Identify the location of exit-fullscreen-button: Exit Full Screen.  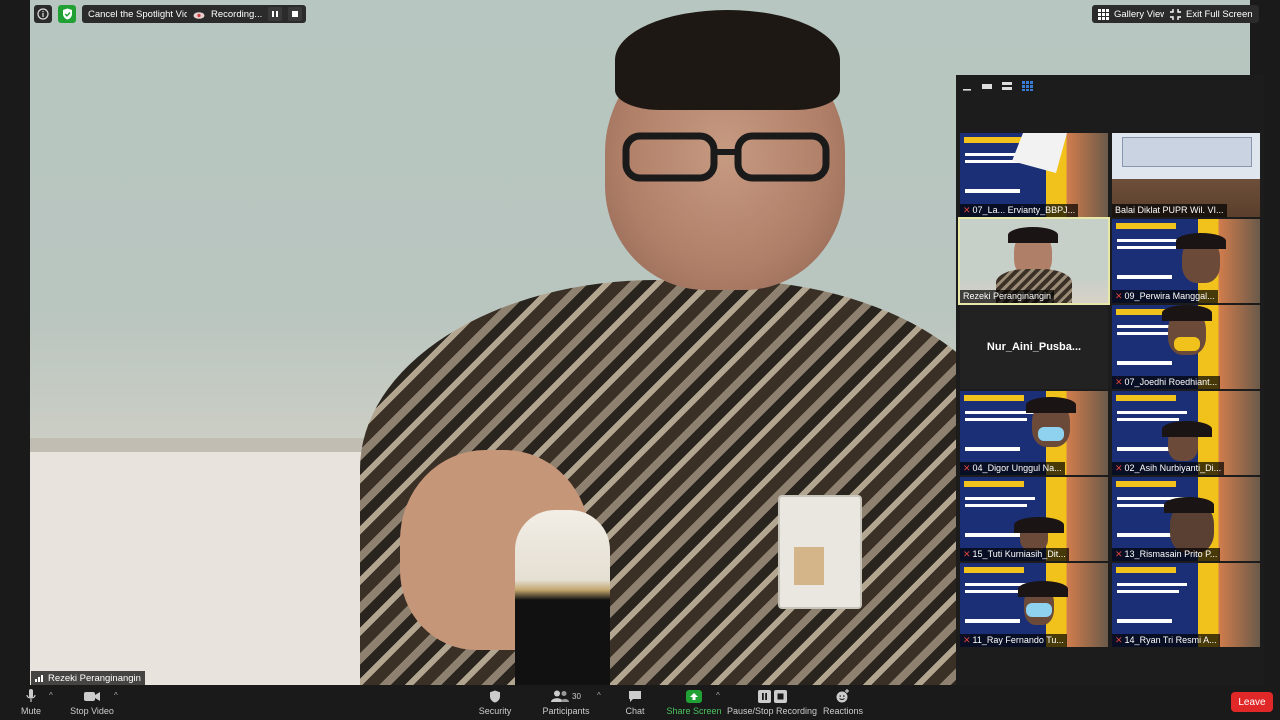
(1211, 14).